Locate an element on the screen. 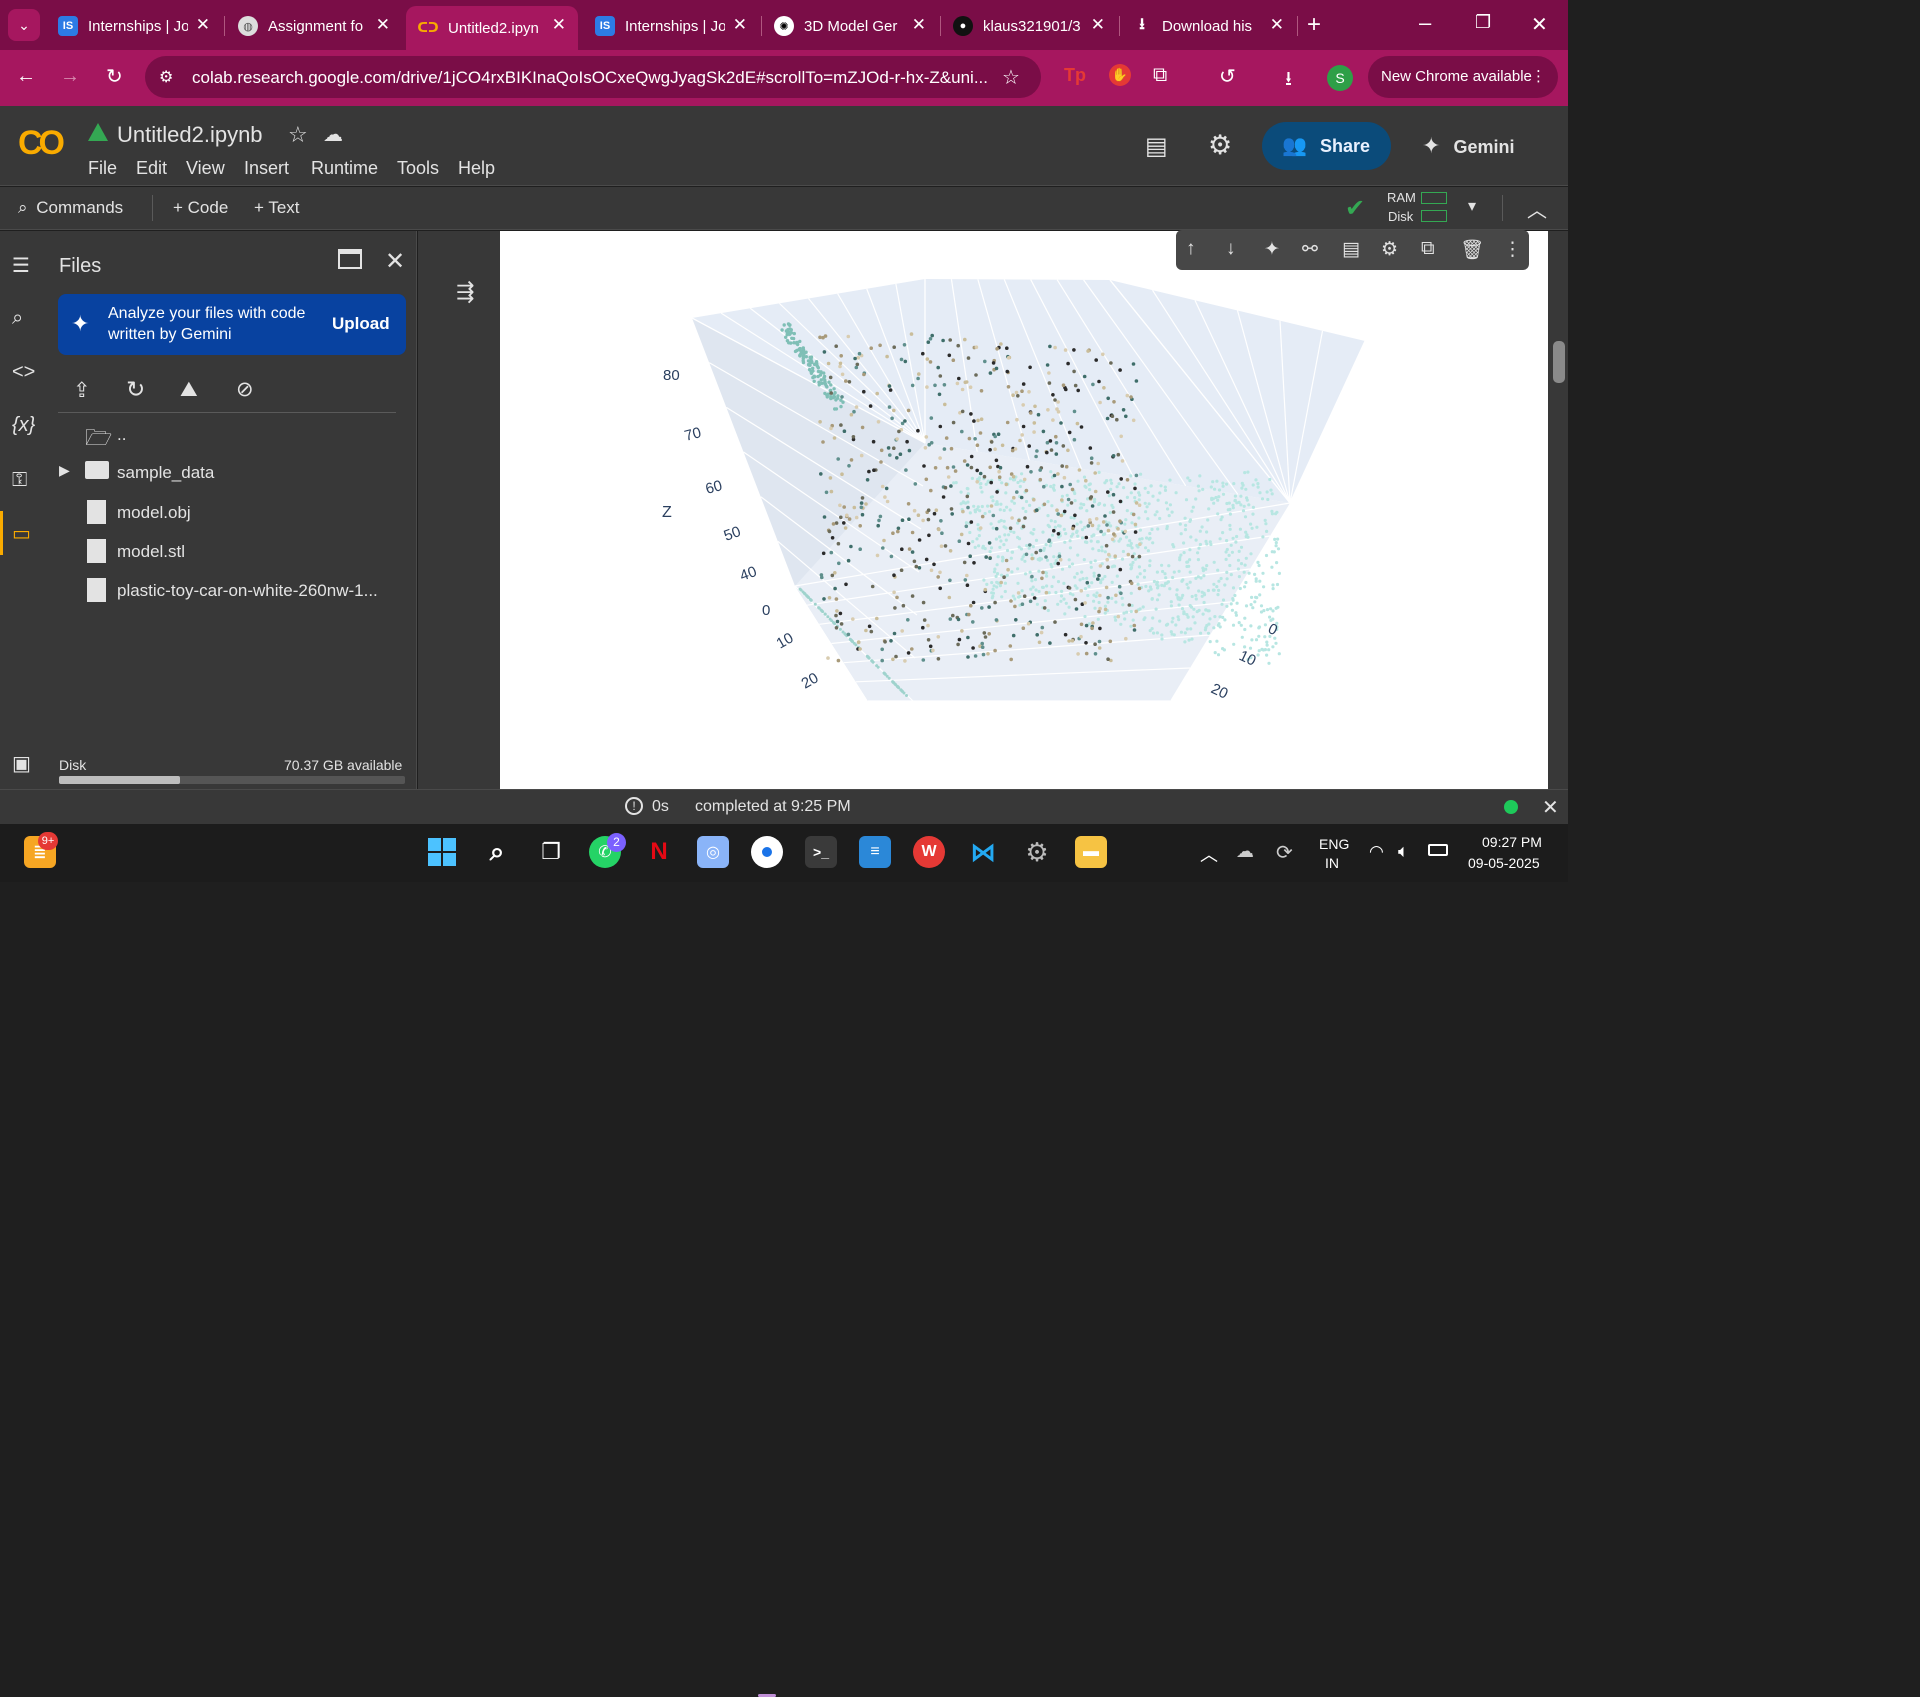  tab-internships-2: IS Internships | Jo ✕ is located at coordinates (671, 26).